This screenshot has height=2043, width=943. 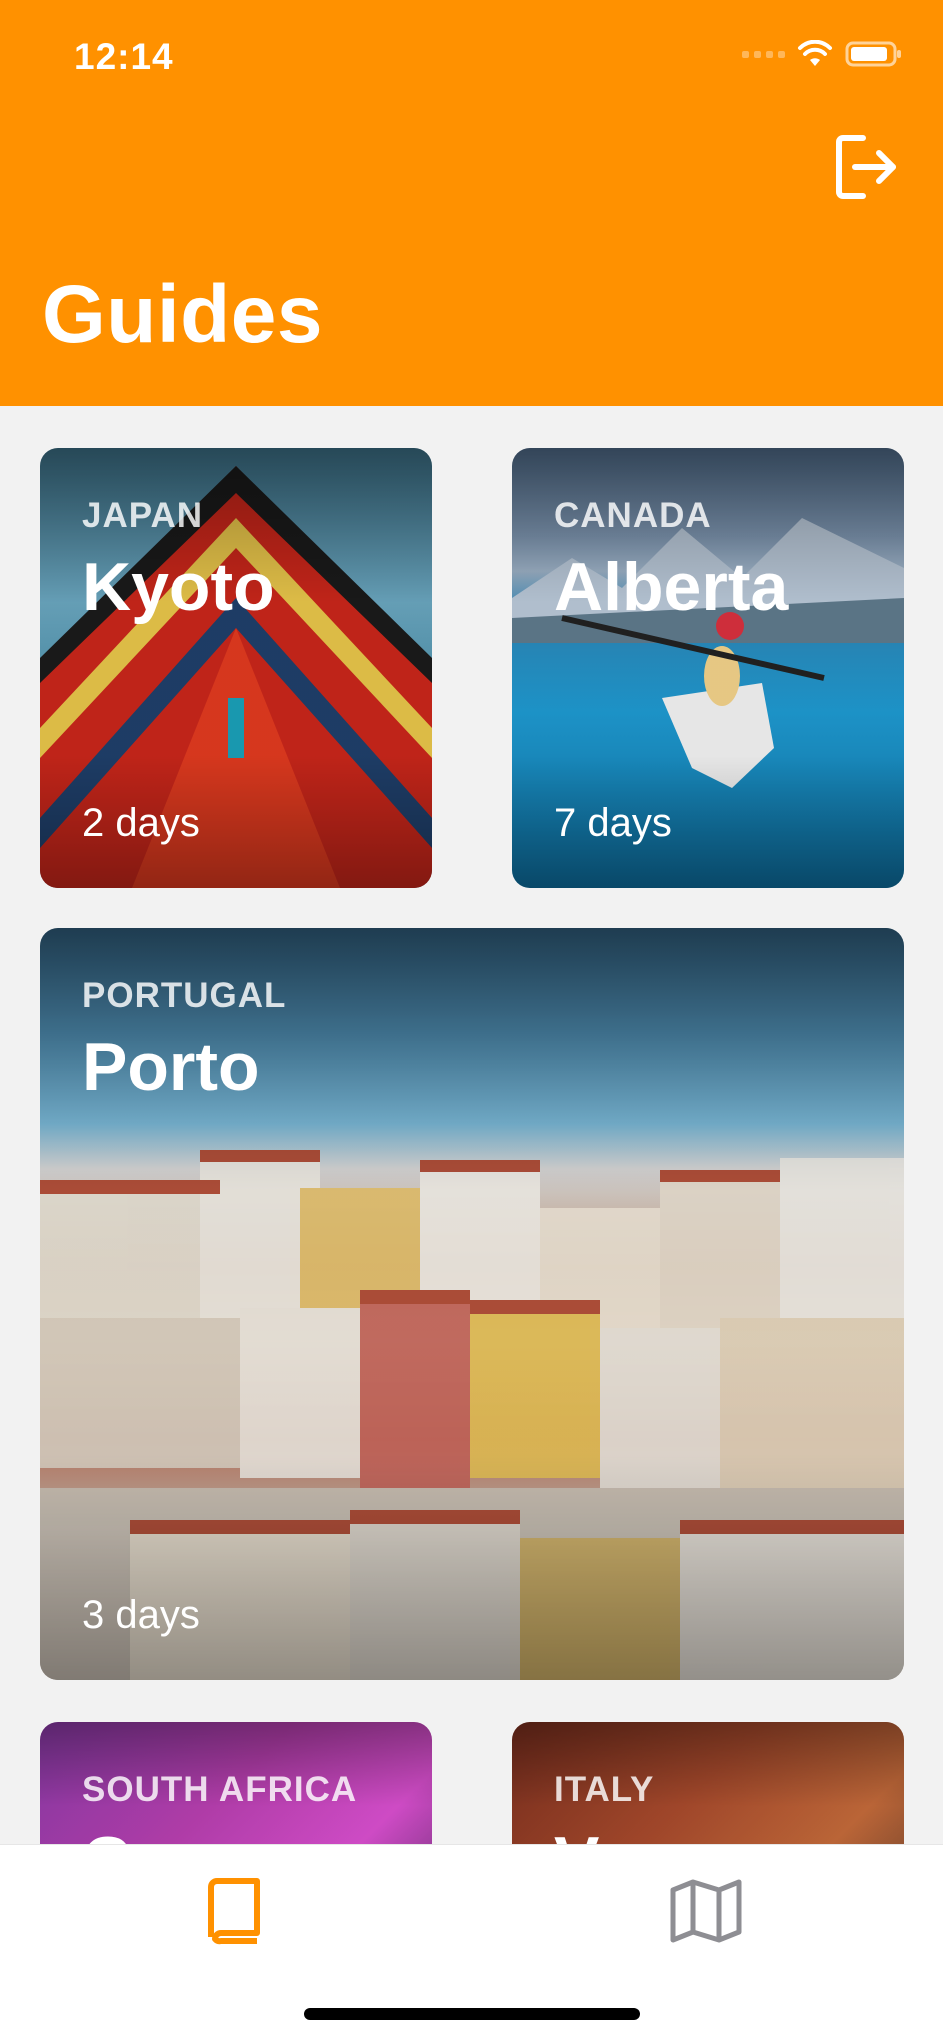 I want to click on guide-duration: 3 days, so click(x=141, y=1615).